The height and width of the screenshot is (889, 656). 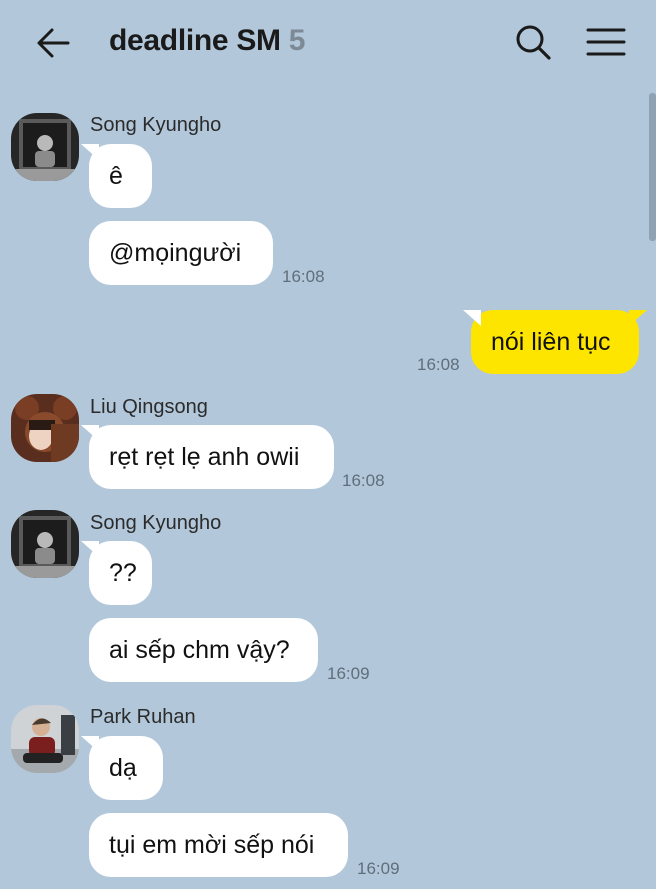 I want to click on message-bubble: ê, so click(x=116, y=176).